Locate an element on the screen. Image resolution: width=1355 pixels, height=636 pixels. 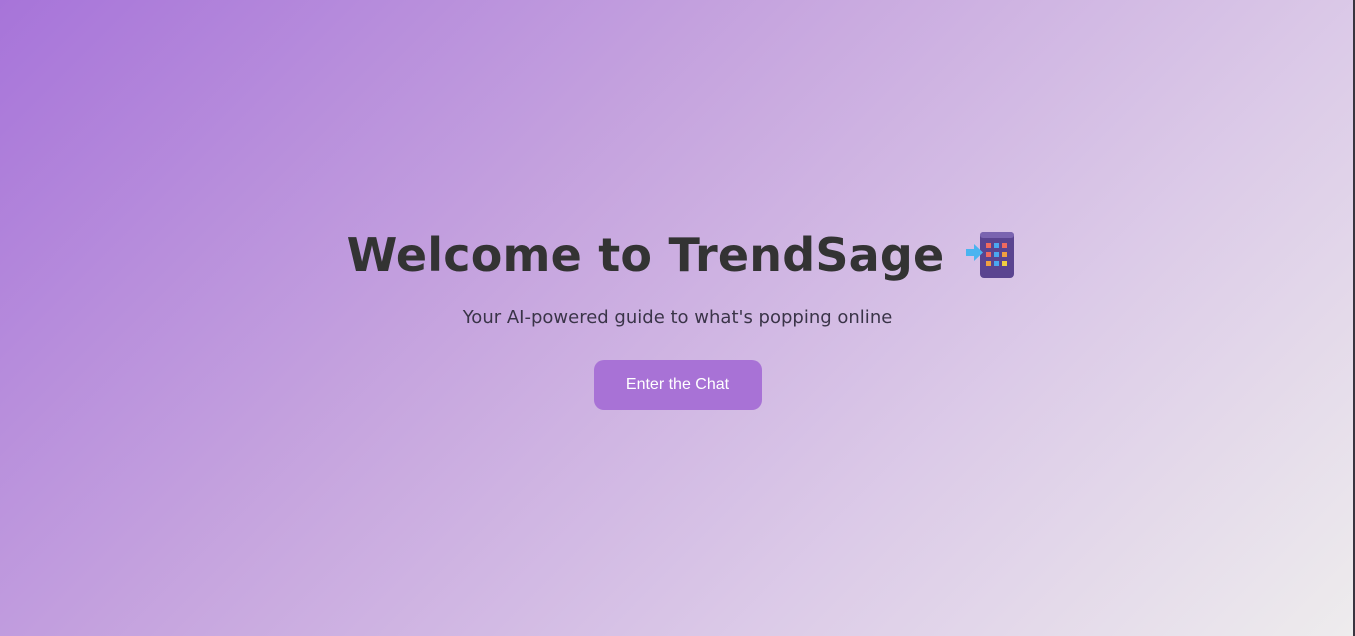
title-row: Welcome to TrendSage is located at coordinates (682, 255).